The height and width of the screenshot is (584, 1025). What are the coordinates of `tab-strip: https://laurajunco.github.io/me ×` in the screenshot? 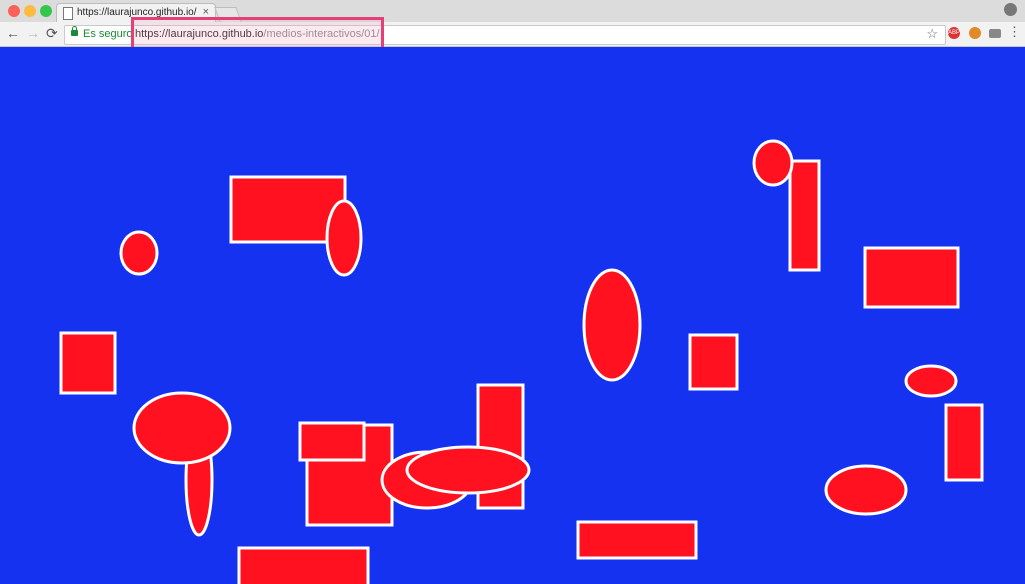 It's located at (512, 11).